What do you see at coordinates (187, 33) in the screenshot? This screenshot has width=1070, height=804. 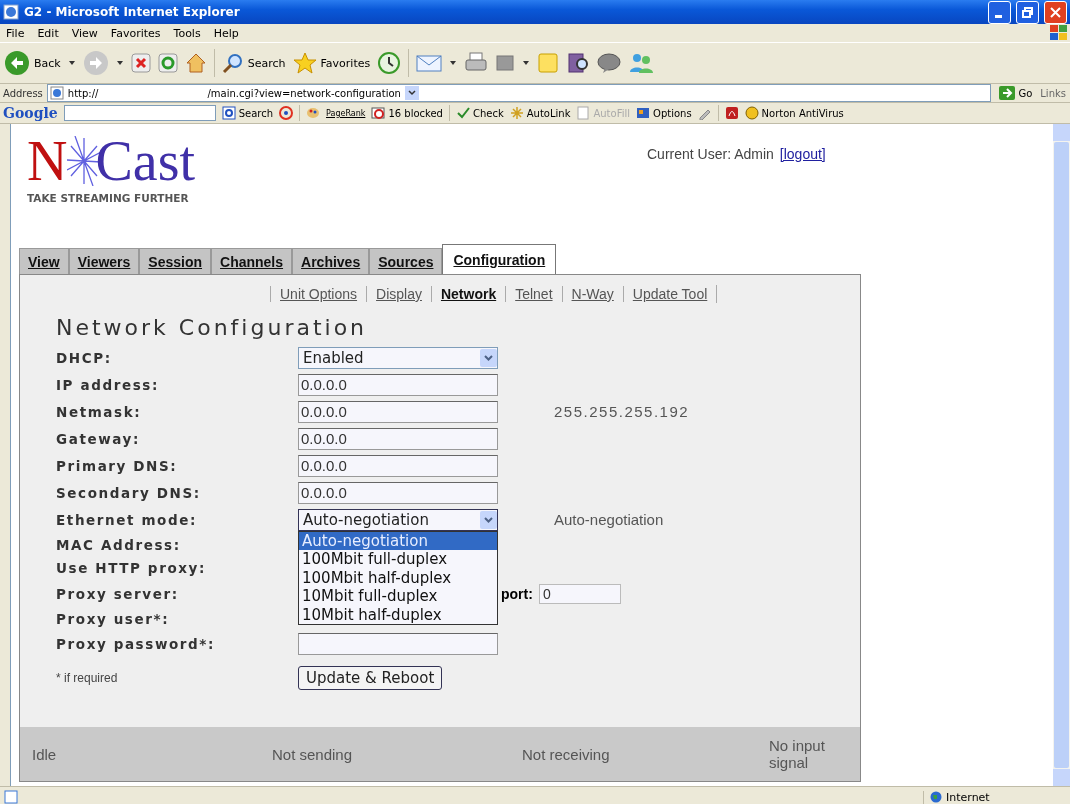 I see `menu-item: Tools` at bounding box center [187, 33].